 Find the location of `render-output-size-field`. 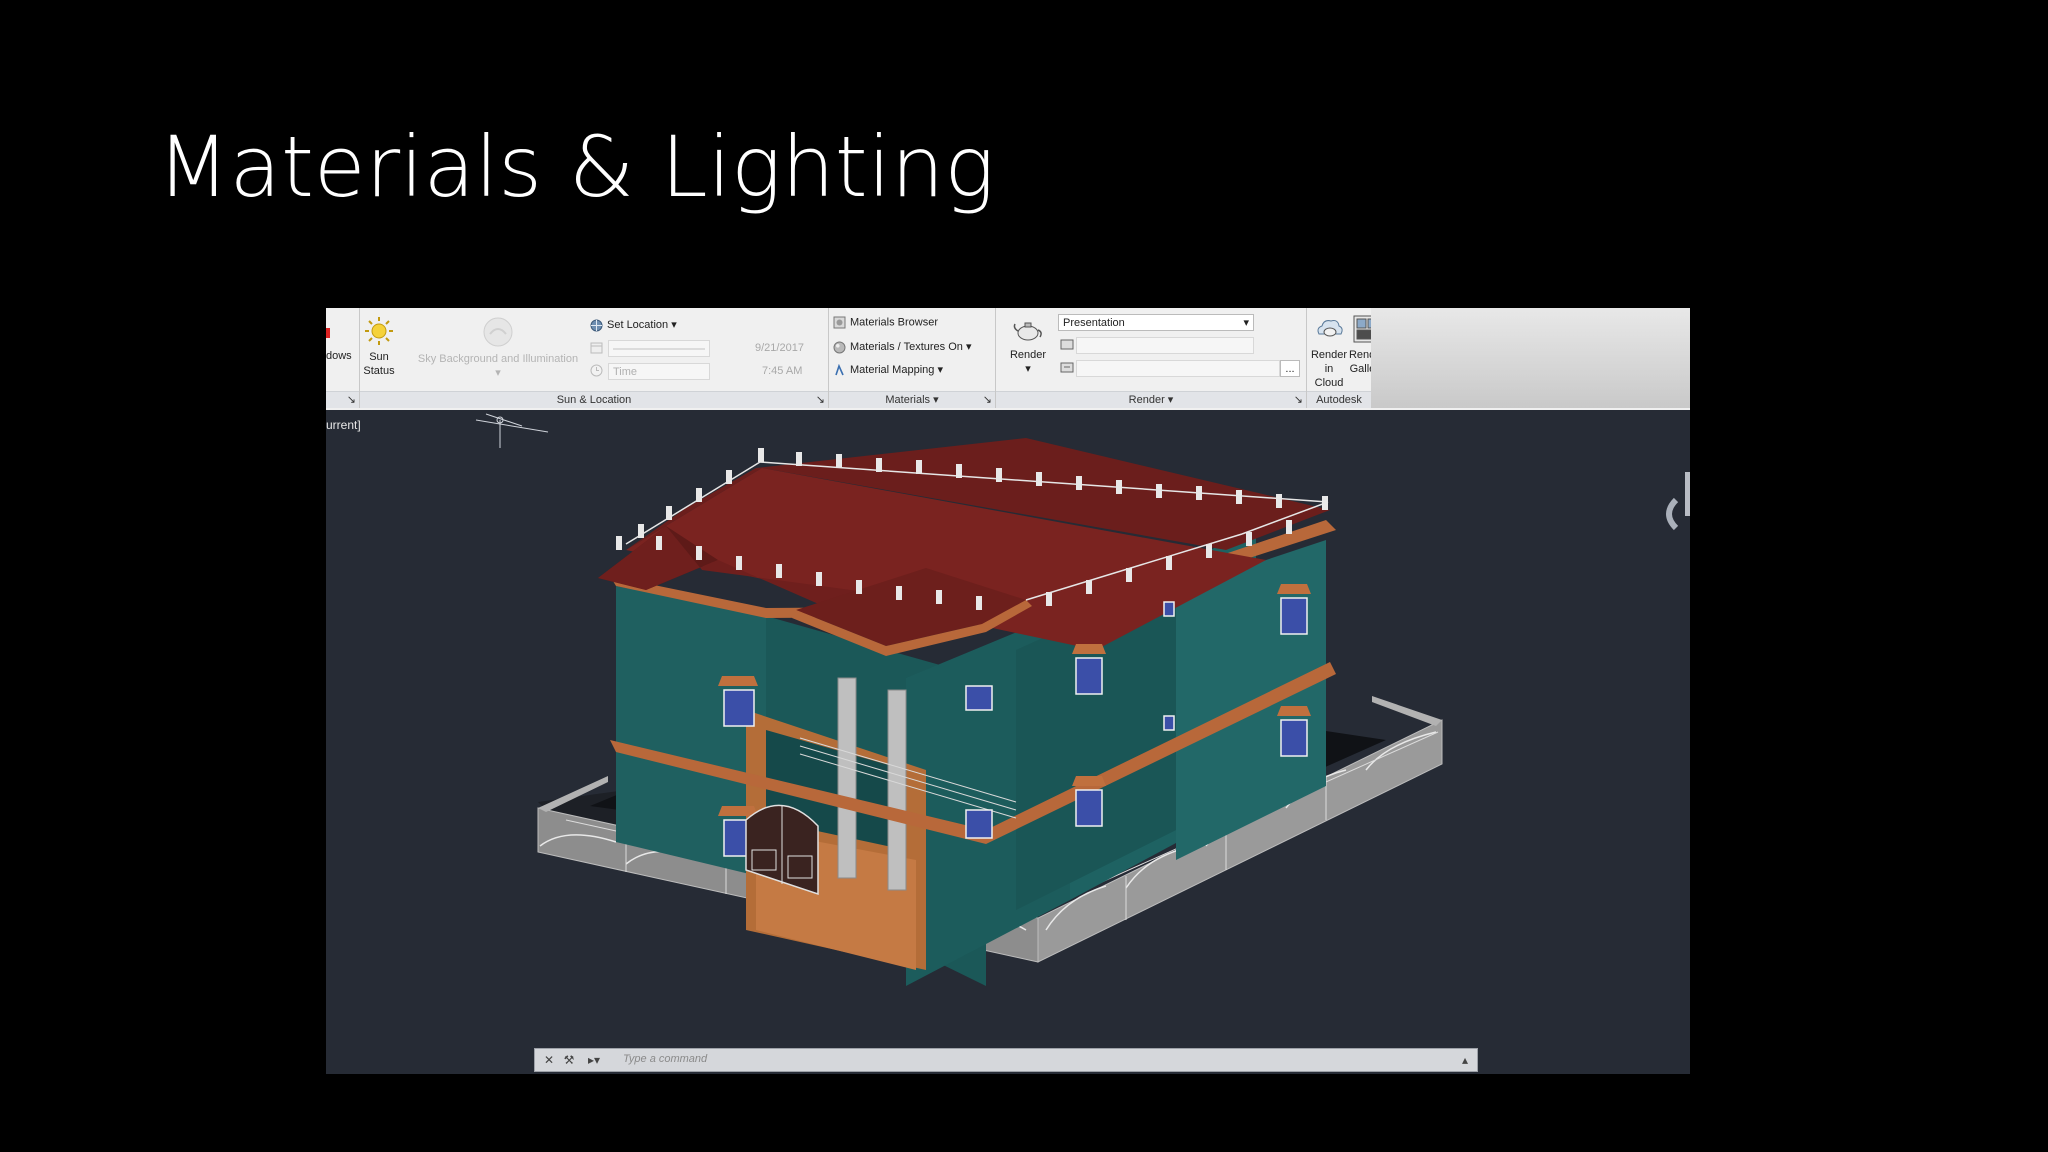

render-output-size-field is located at coordinates (1165, 345).